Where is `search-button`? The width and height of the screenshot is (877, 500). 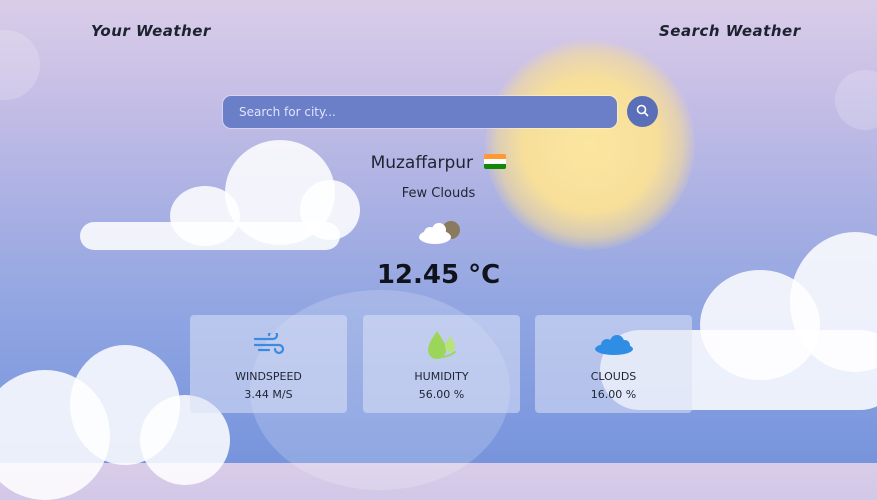
search-button is located at coordinates (642, 111).